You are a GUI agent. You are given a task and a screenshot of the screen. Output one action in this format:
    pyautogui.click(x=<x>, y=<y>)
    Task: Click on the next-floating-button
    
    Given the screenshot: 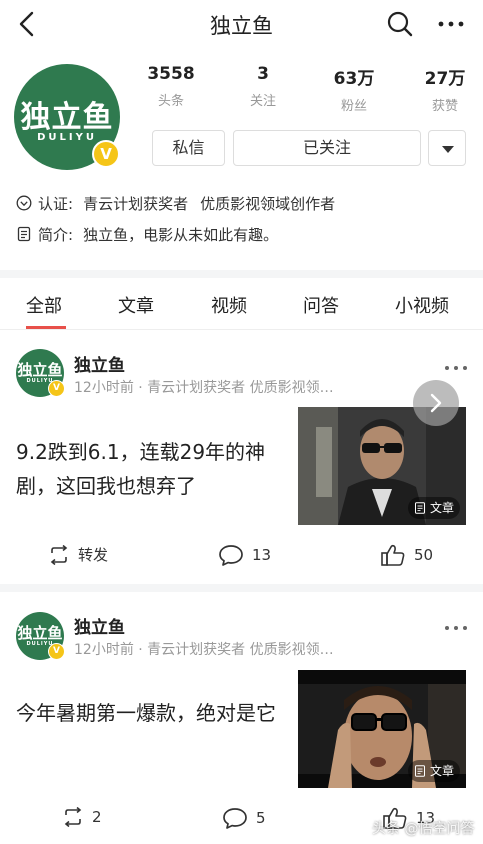 What is the action you would take?
    pyautogui.click(x=436, y=403)
    